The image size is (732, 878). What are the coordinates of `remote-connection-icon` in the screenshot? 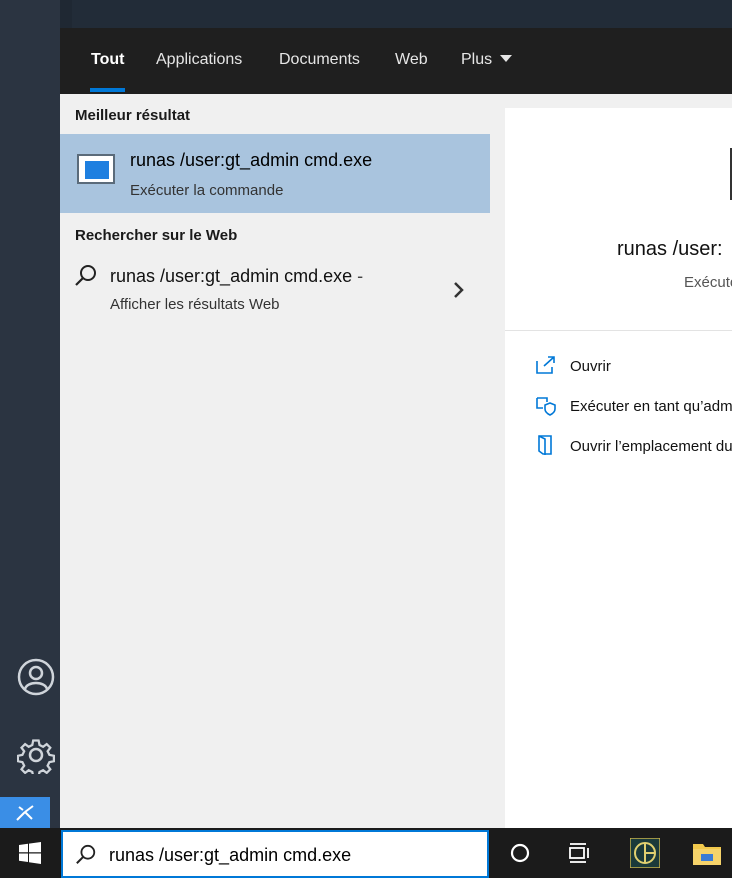 It's located at (25, 812).